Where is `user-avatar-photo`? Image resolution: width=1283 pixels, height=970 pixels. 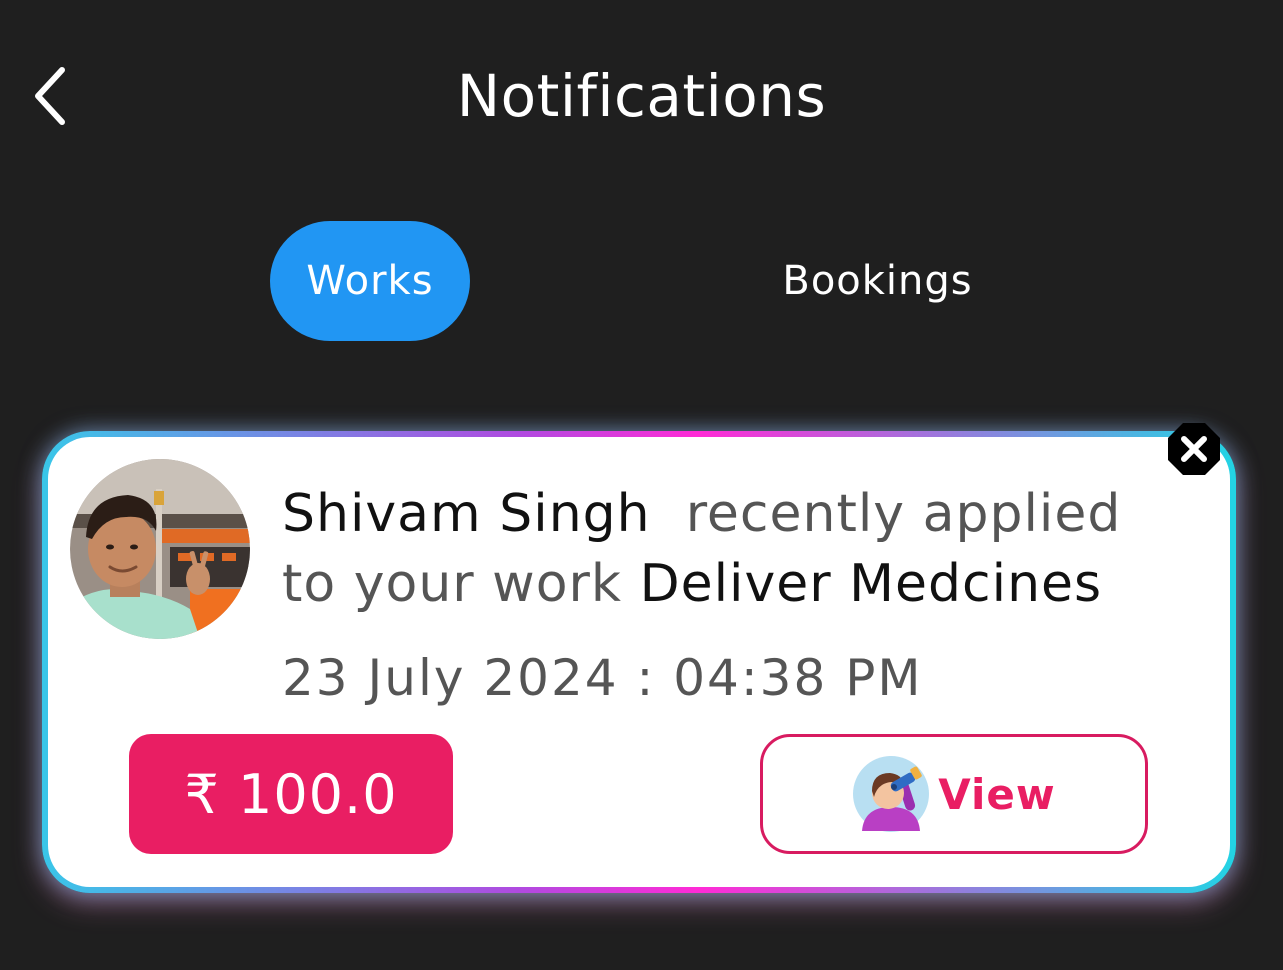
user-avatar-photo is located at coordinates (160, 549).